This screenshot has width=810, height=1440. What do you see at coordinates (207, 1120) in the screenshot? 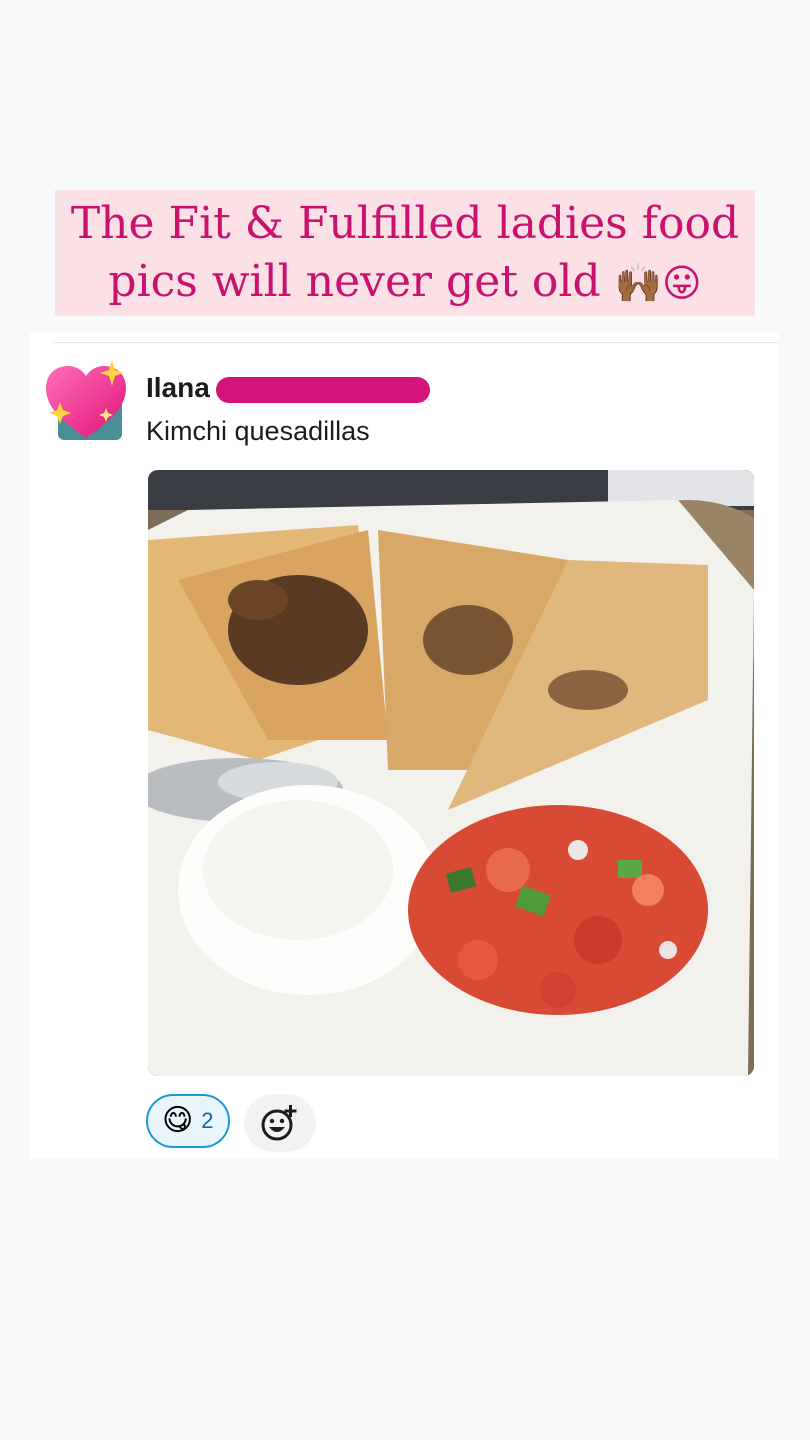
I see `reaction-count: 2` at bounding box center [207, 1120].